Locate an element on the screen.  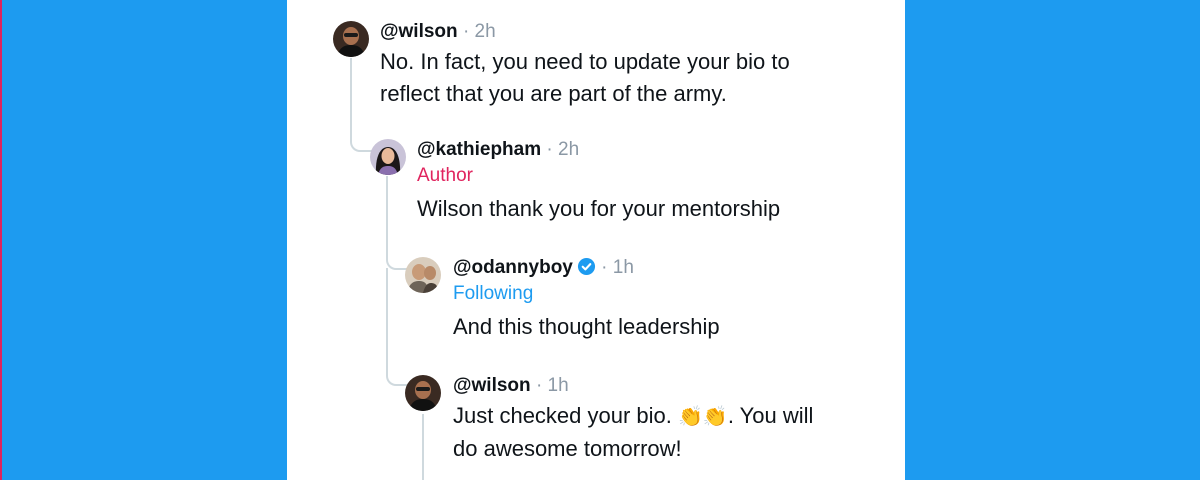
author-badge: Author is located at coordinates (445, 175).